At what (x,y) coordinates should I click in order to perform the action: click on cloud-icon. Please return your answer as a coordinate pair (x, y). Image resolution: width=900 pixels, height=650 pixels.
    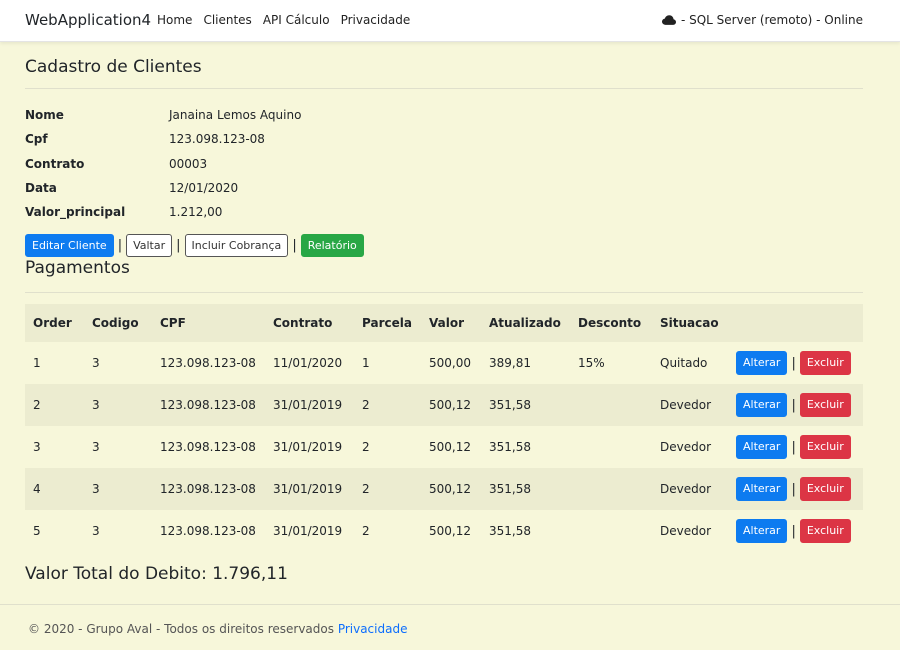
    Looking at the image, I should click on (668, 20).